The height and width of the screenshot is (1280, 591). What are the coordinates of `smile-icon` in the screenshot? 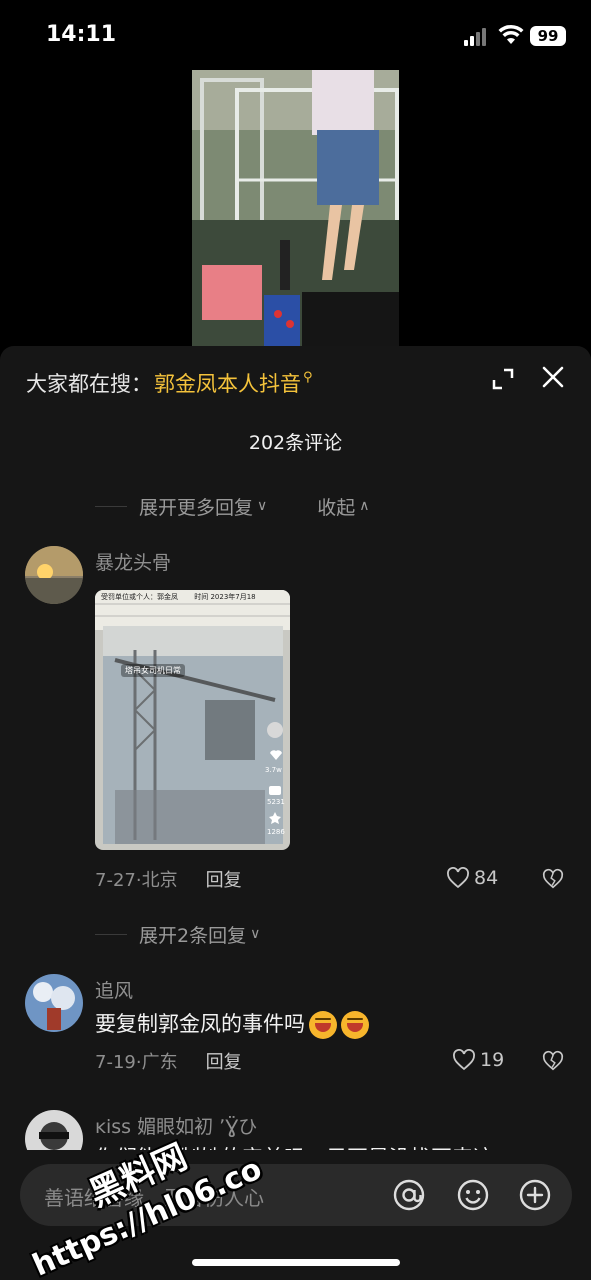 It's located at (473, 1195).